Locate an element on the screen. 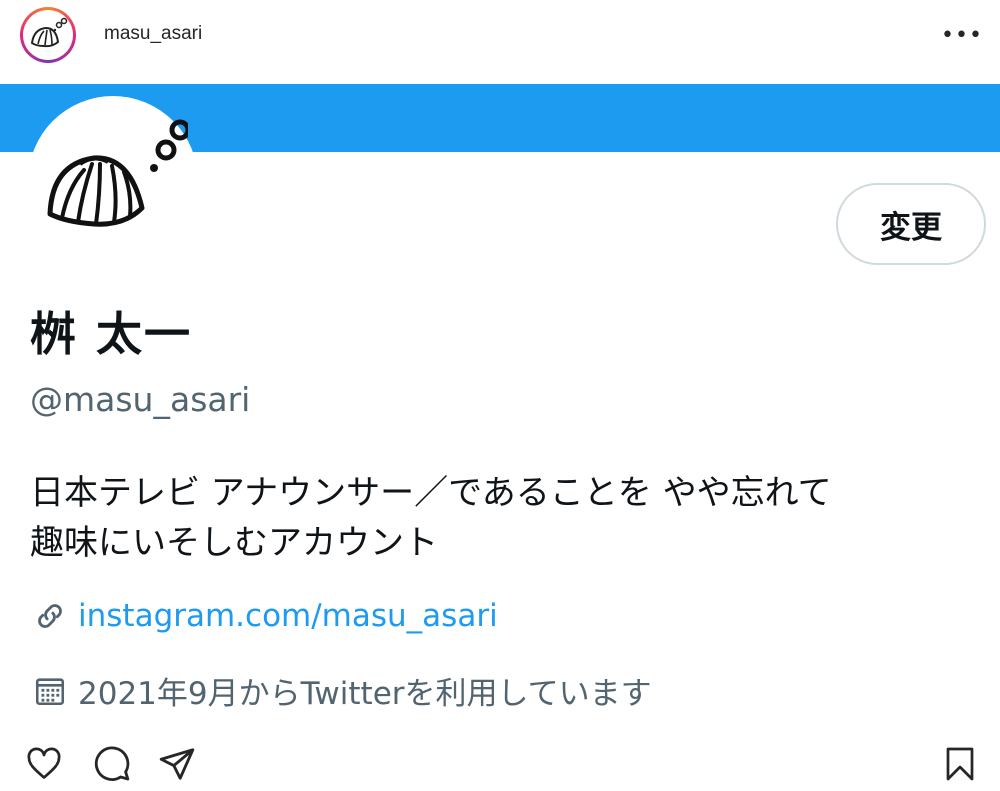 Image resolution: width=1000 pixels, height=791 pixels. display-name: 桝 太一 is located at coordinates (111, 334).